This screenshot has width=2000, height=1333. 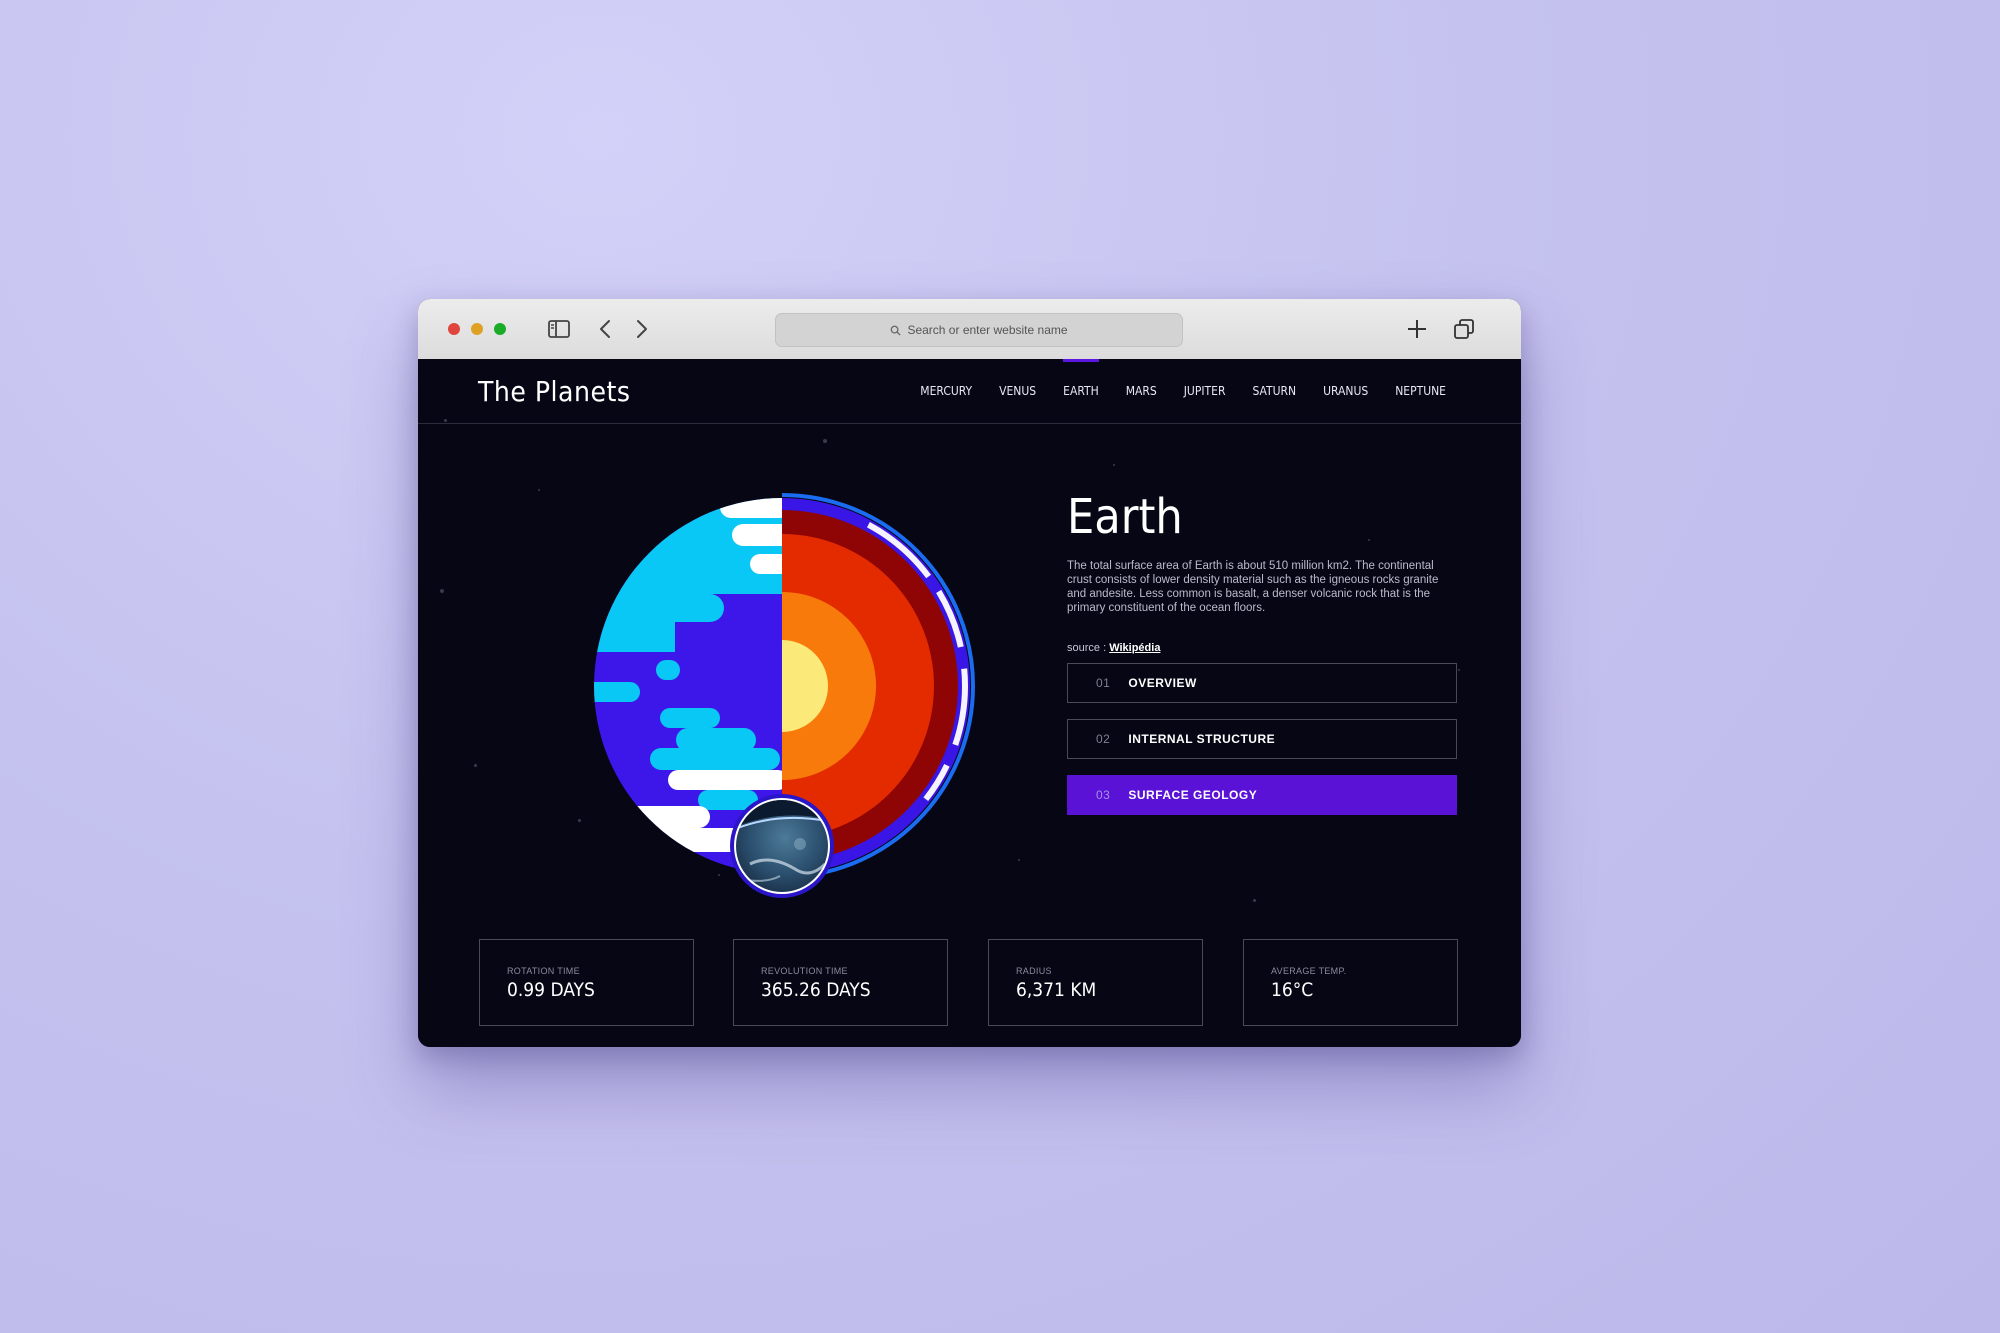 I want to click on nav-venus: VENUS, so click(x=1017, y=391).